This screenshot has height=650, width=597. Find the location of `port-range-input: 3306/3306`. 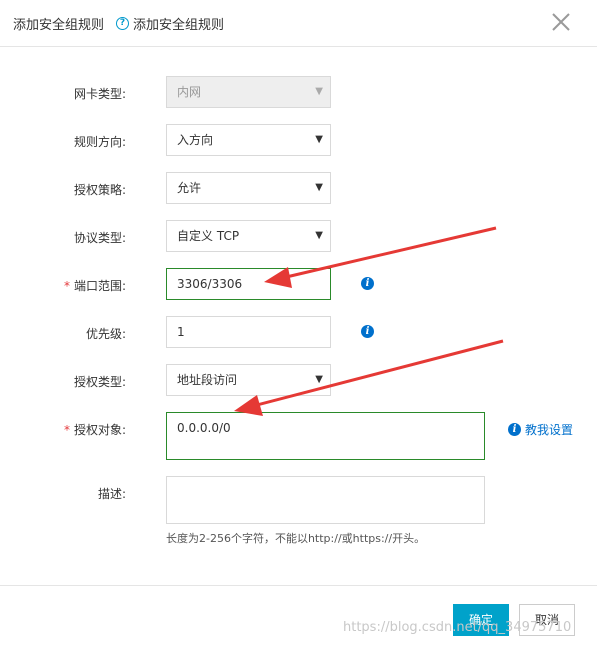

port-range-input: 3306/3306 is located at coordinates (248, 284).